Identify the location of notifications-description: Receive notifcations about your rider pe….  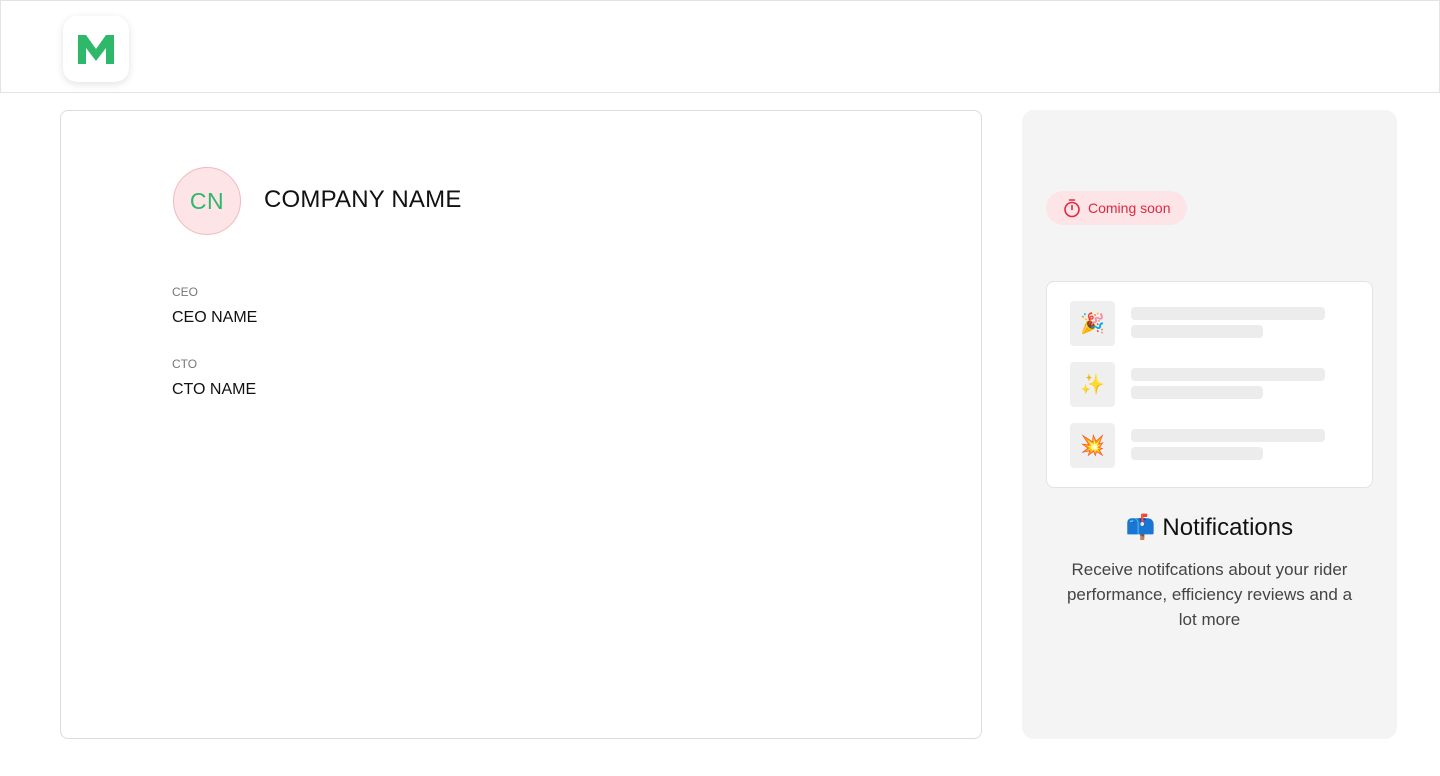
(1209, 594).